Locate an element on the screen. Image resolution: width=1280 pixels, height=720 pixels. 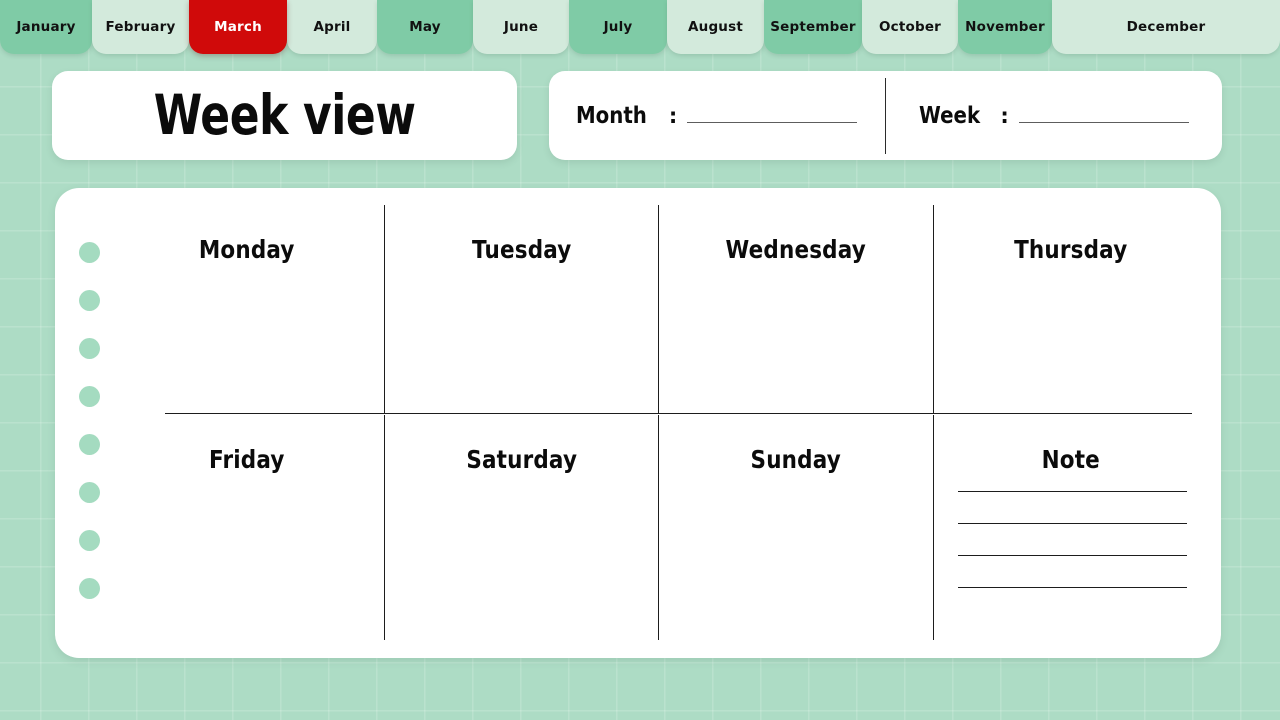
month-label: Month is located at coordinates (612, 115).